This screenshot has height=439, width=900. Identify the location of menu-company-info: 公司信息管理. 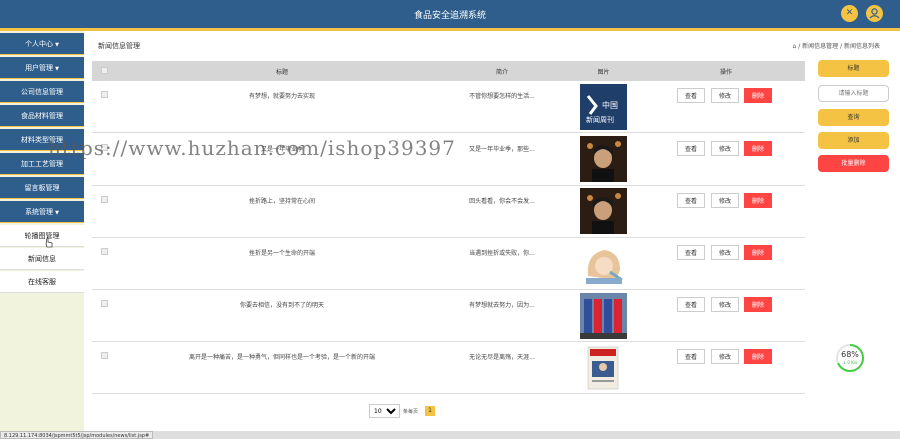
(42, 92).